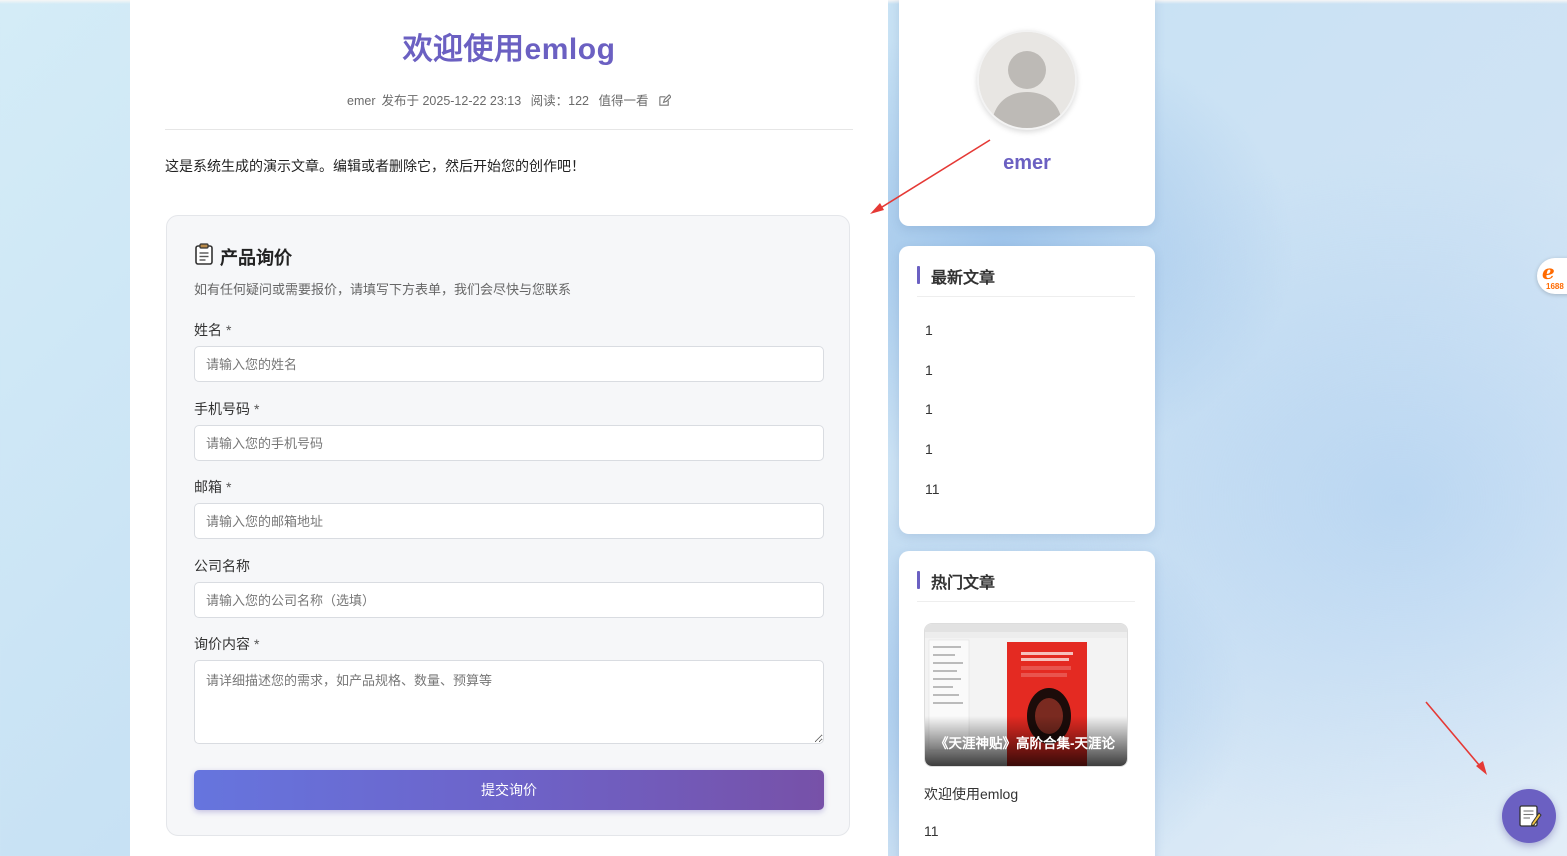 The height and width of the screenshot is (856, 1567). Describe the element at coordinates (932, 501) in the screenshot. I see `list-item: 11` at that location.